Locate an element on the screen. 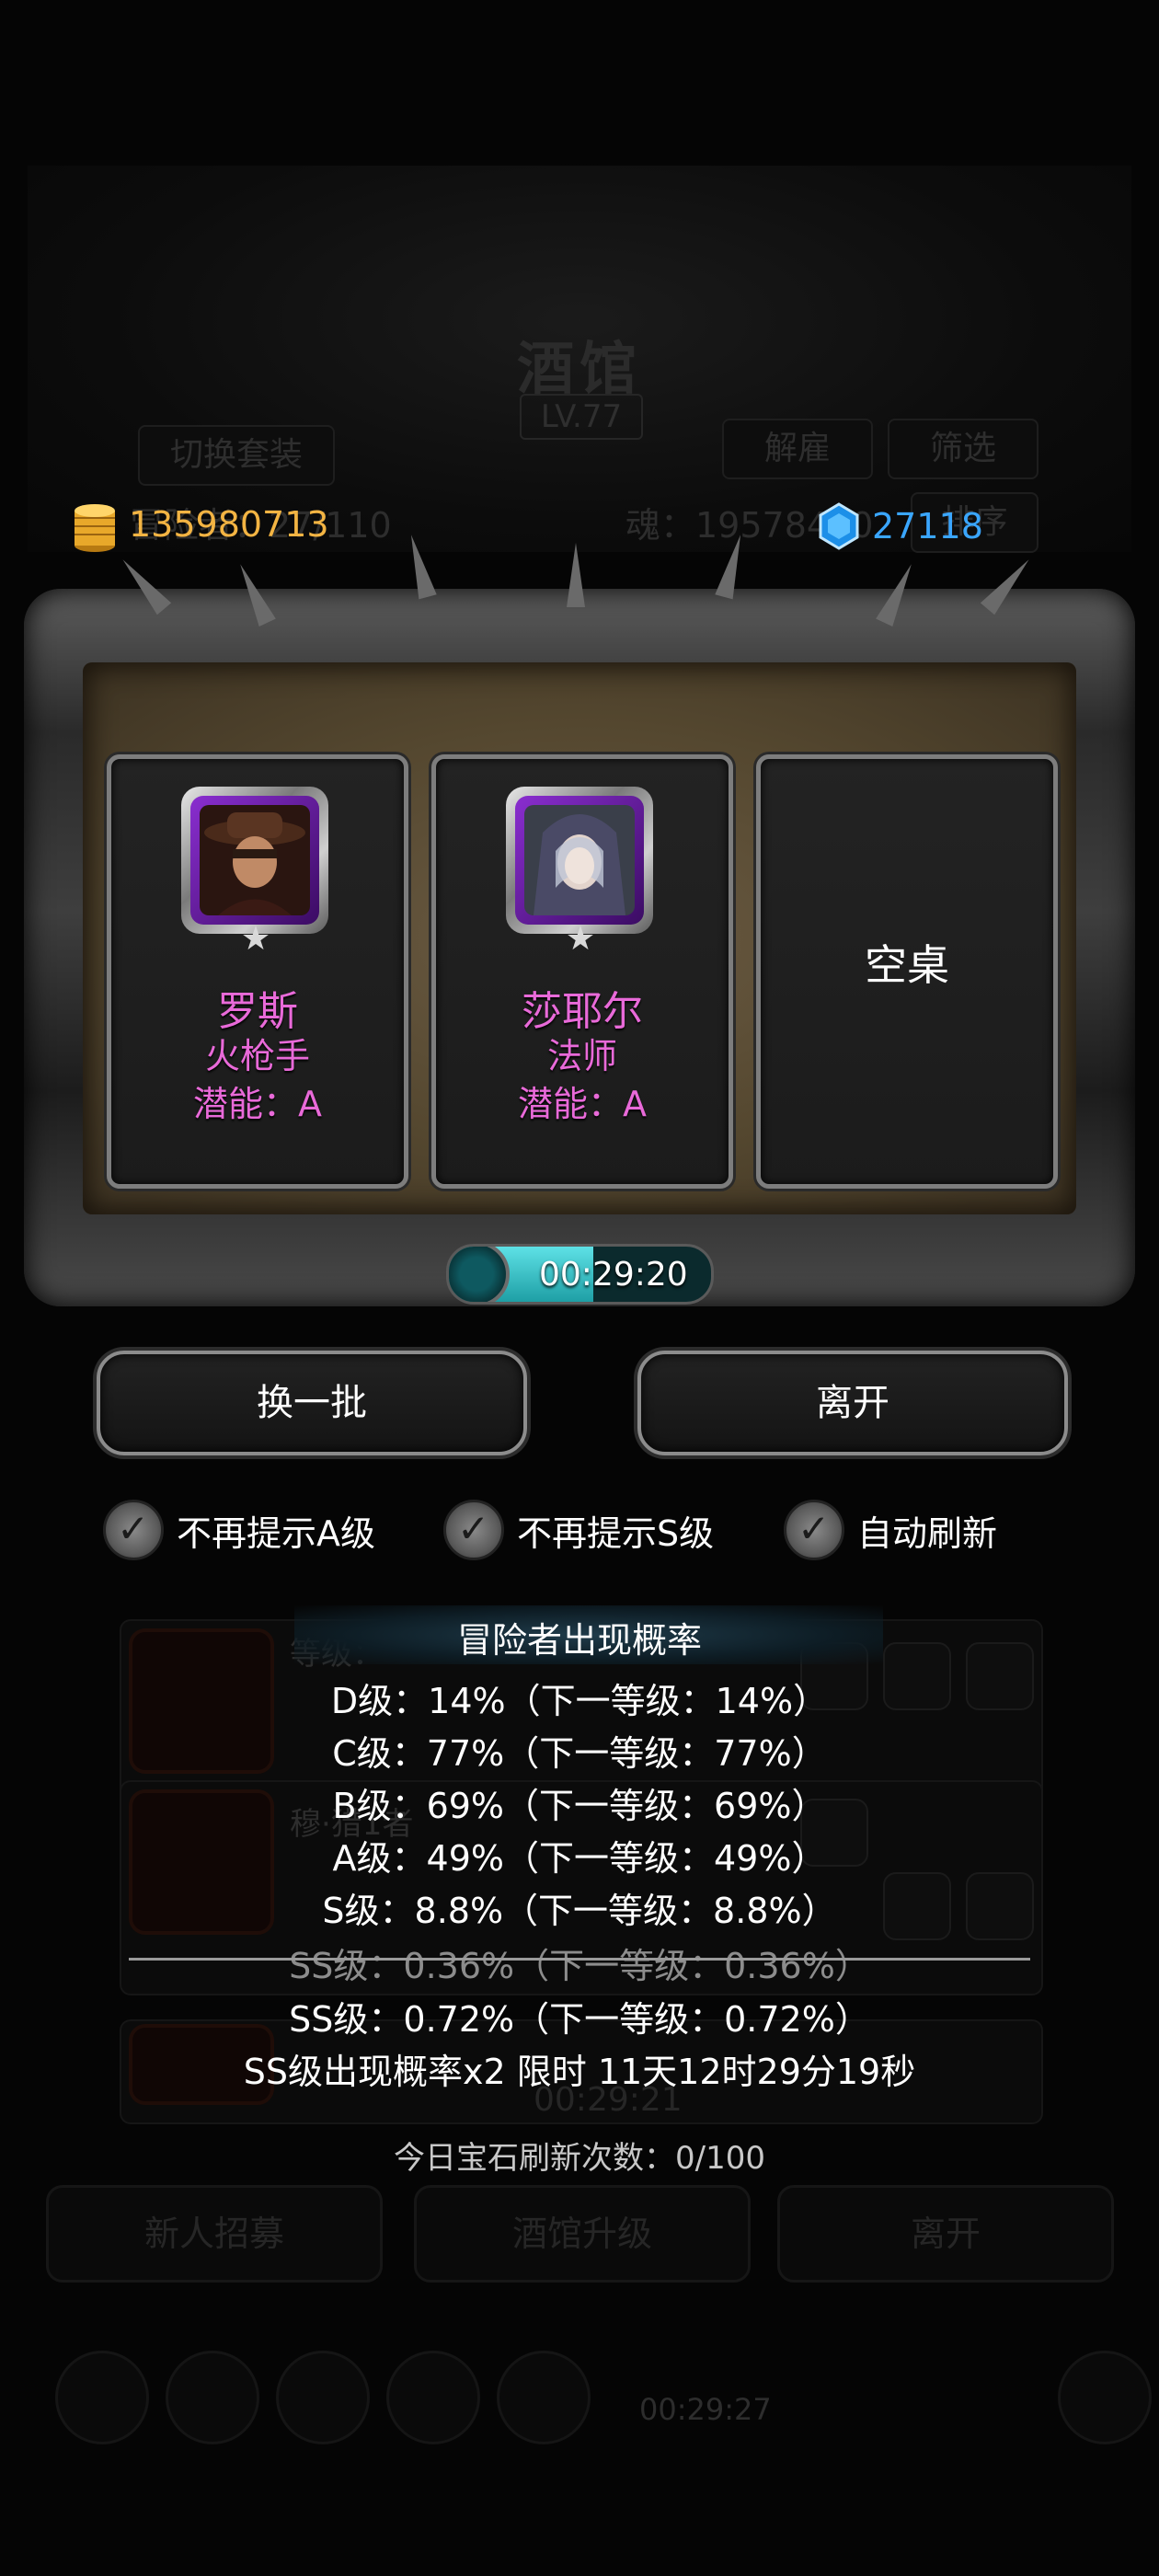 This screenshot has width=1159, height=2576. empty-table-card: 空桌 is located at coordinates (907, 972).